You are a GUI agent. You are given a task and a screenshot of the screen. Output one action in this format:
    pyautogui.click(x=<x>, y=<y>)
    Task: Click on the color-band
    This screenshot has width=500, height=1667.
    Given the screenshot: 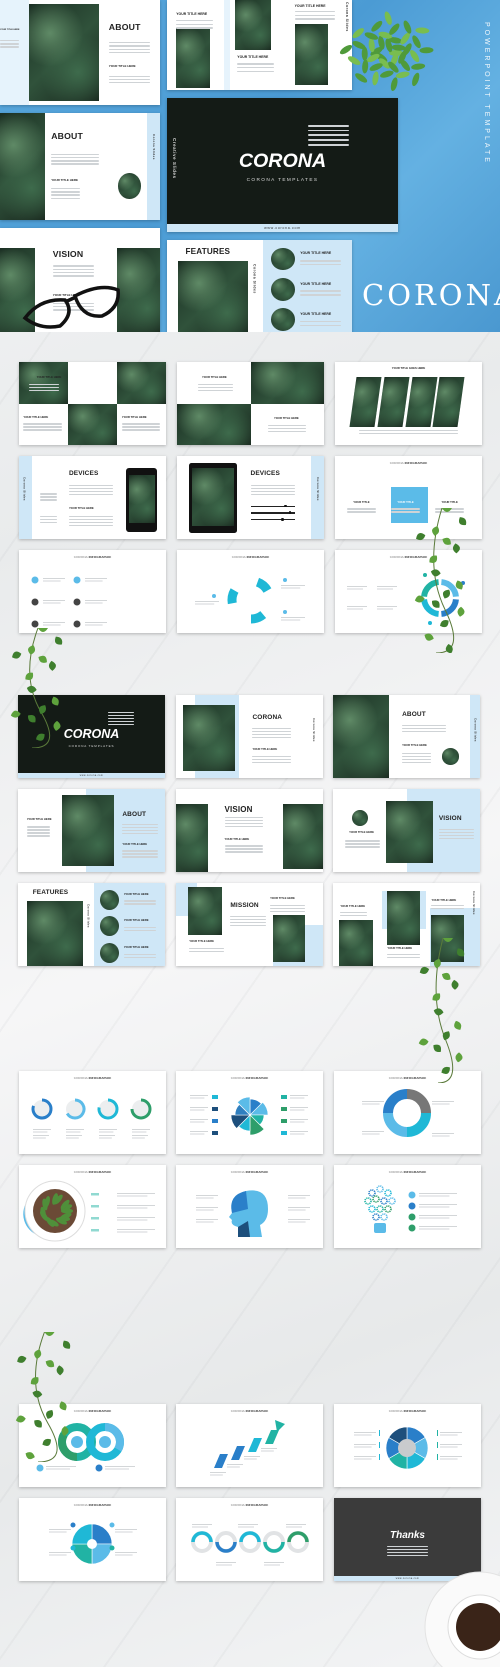 What is the action you would take?
    pyautogui.click(x=153, y=166)
    